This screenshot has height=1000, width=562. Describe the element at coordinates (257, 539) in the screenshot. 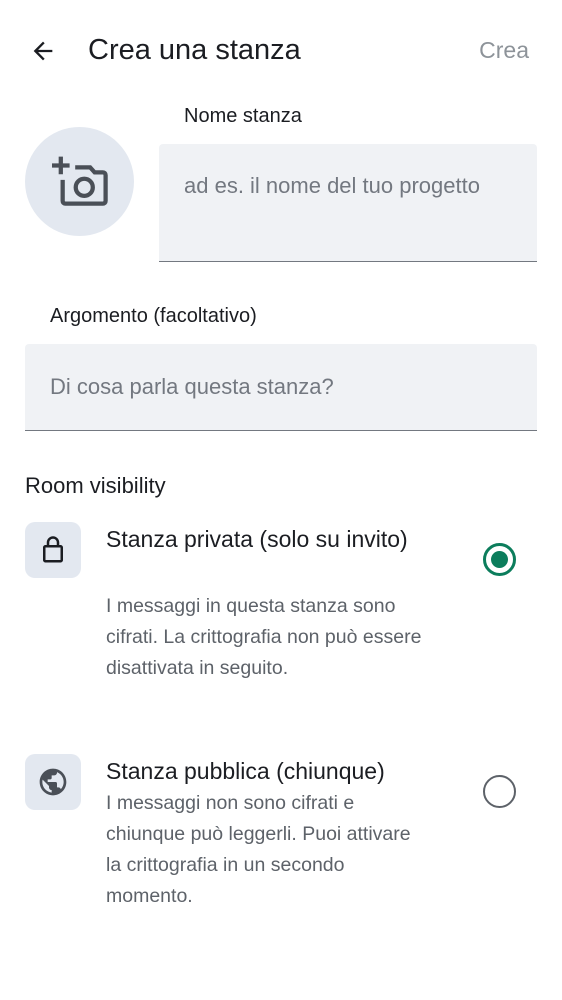

I see `private-option-title: Stanza privata (solo su invito)` at that location.